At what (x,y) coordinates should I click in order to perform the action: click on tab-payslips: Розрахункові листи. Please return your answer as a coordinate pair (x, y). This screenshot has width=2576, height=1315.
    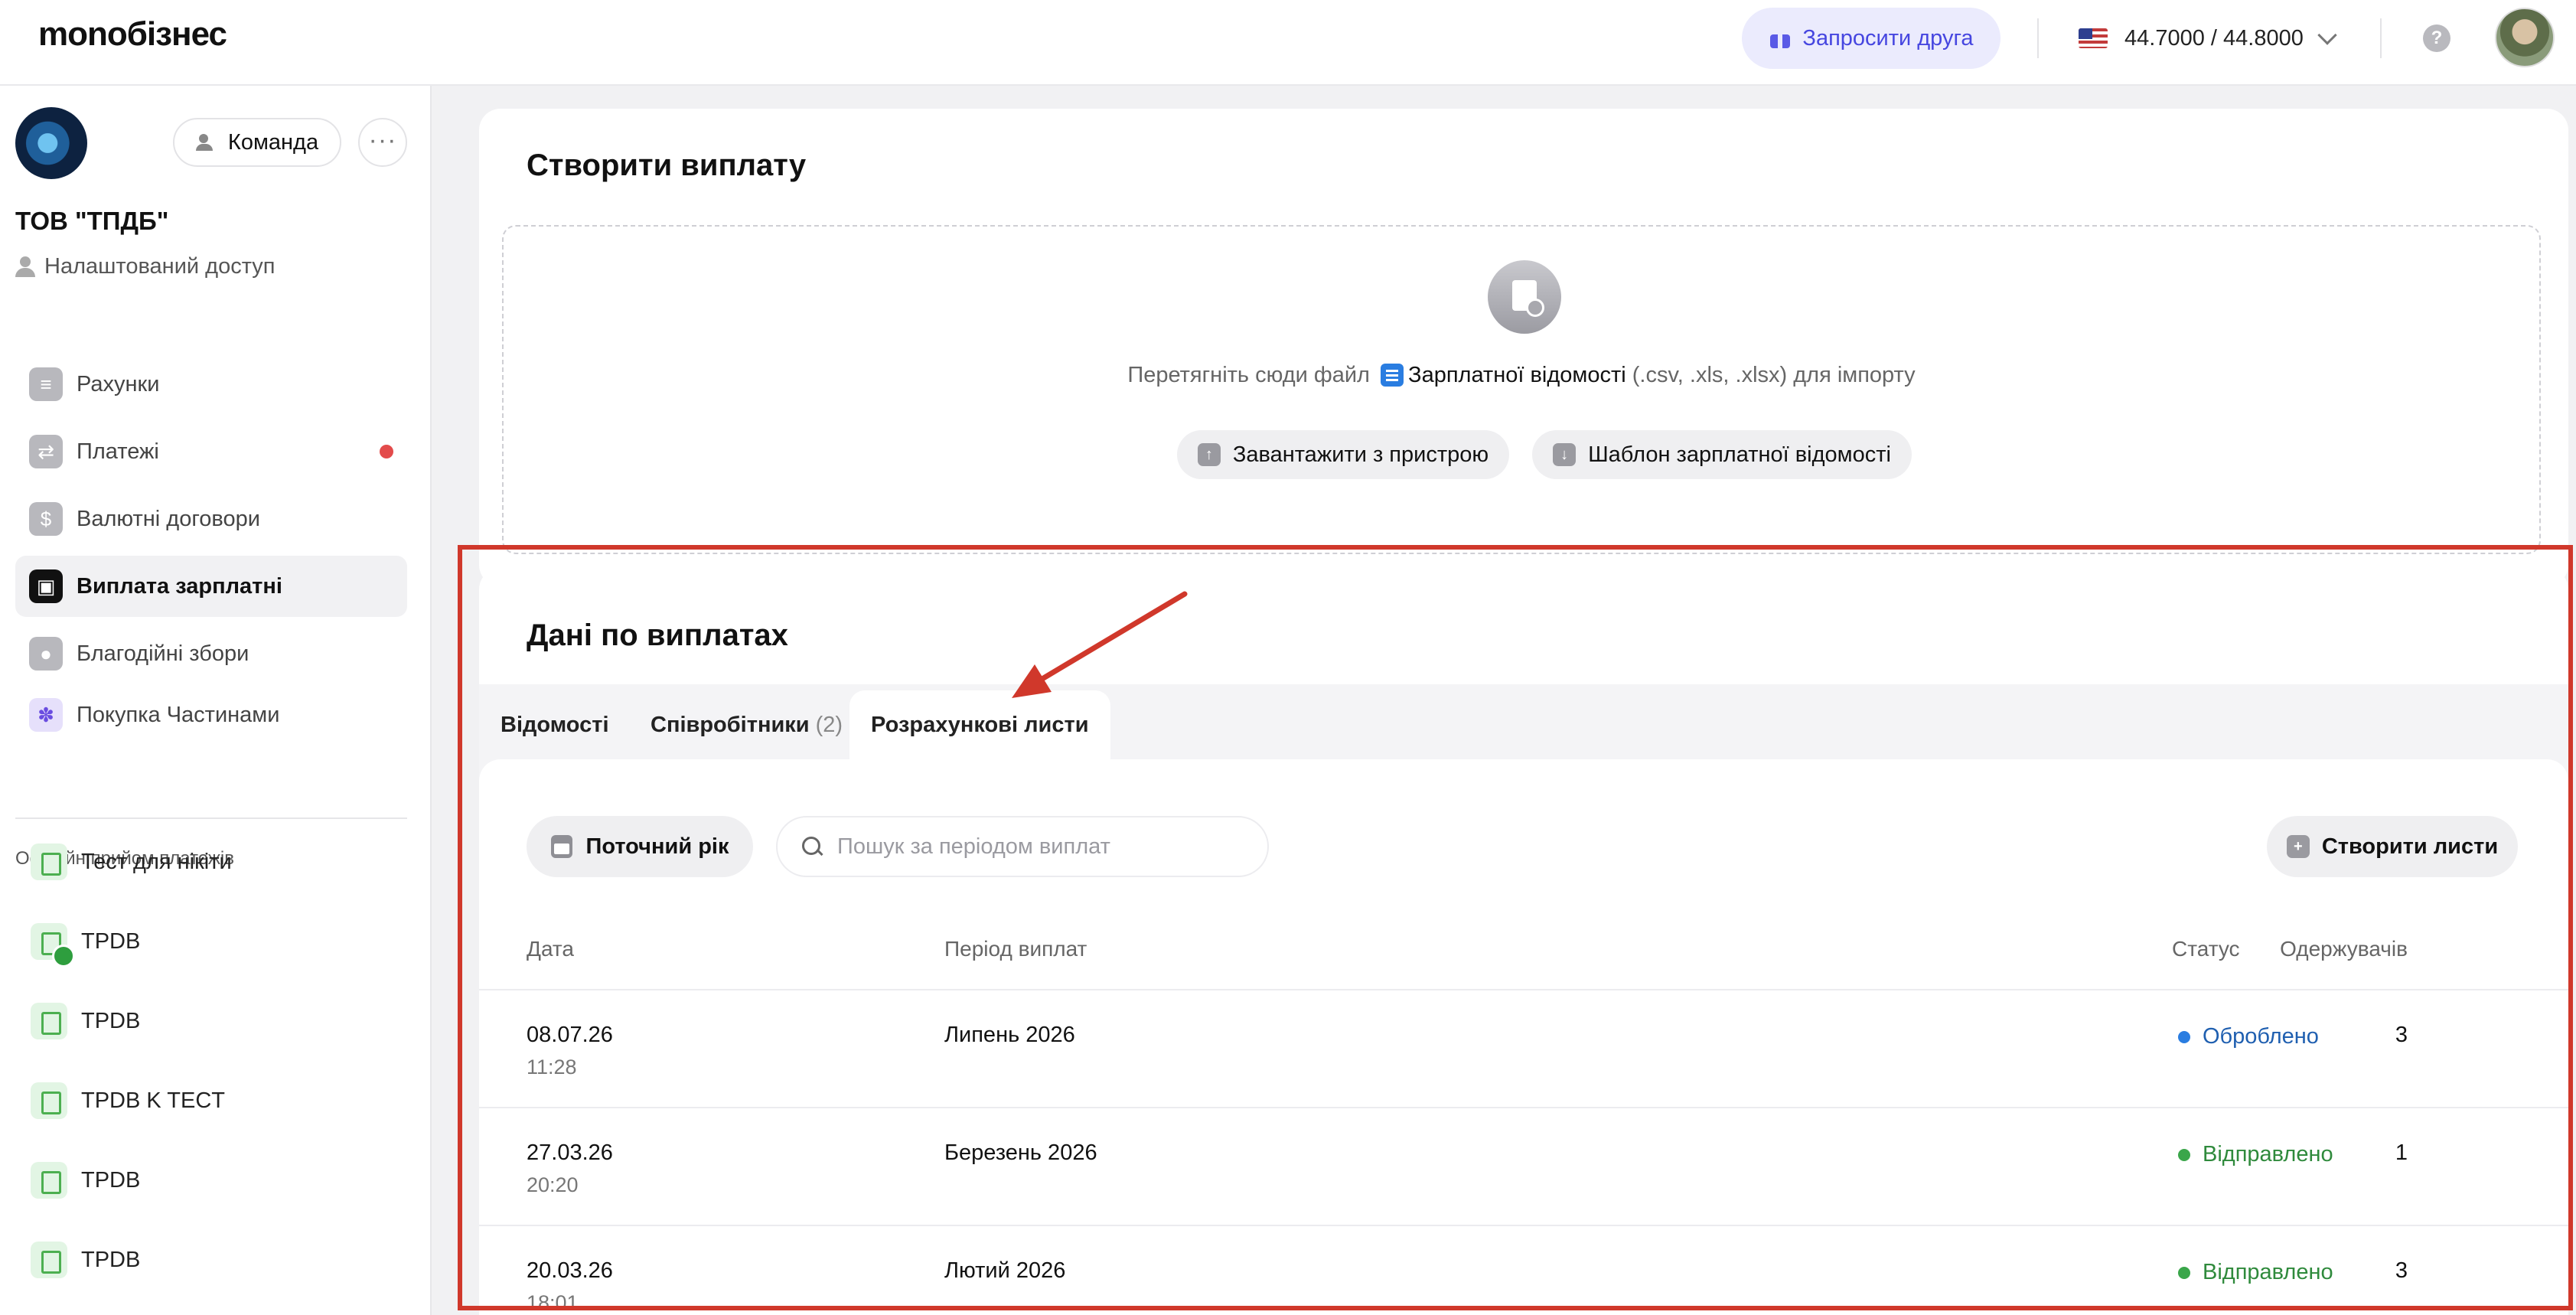
    Looking at the image, I should click on (980, 724).